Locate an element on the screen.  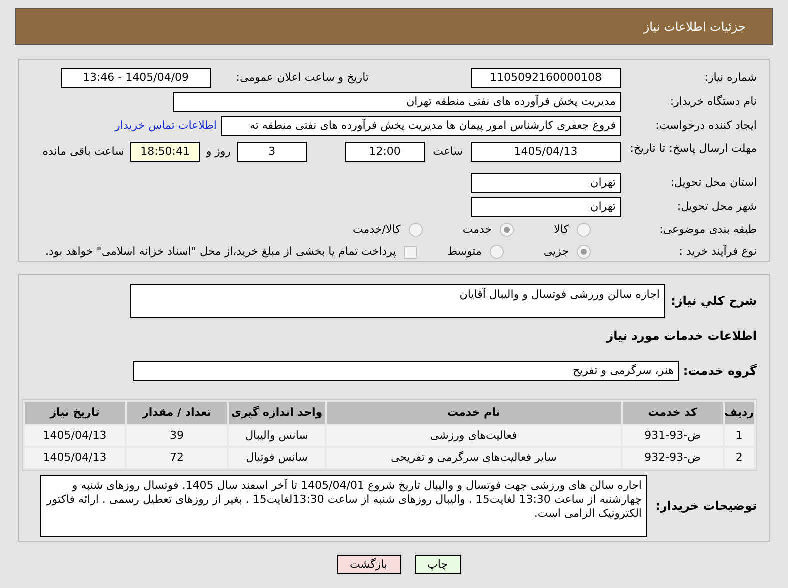
section-title: اطلاعات خدمات مورد نیاز is located at coordinates (681, 336).